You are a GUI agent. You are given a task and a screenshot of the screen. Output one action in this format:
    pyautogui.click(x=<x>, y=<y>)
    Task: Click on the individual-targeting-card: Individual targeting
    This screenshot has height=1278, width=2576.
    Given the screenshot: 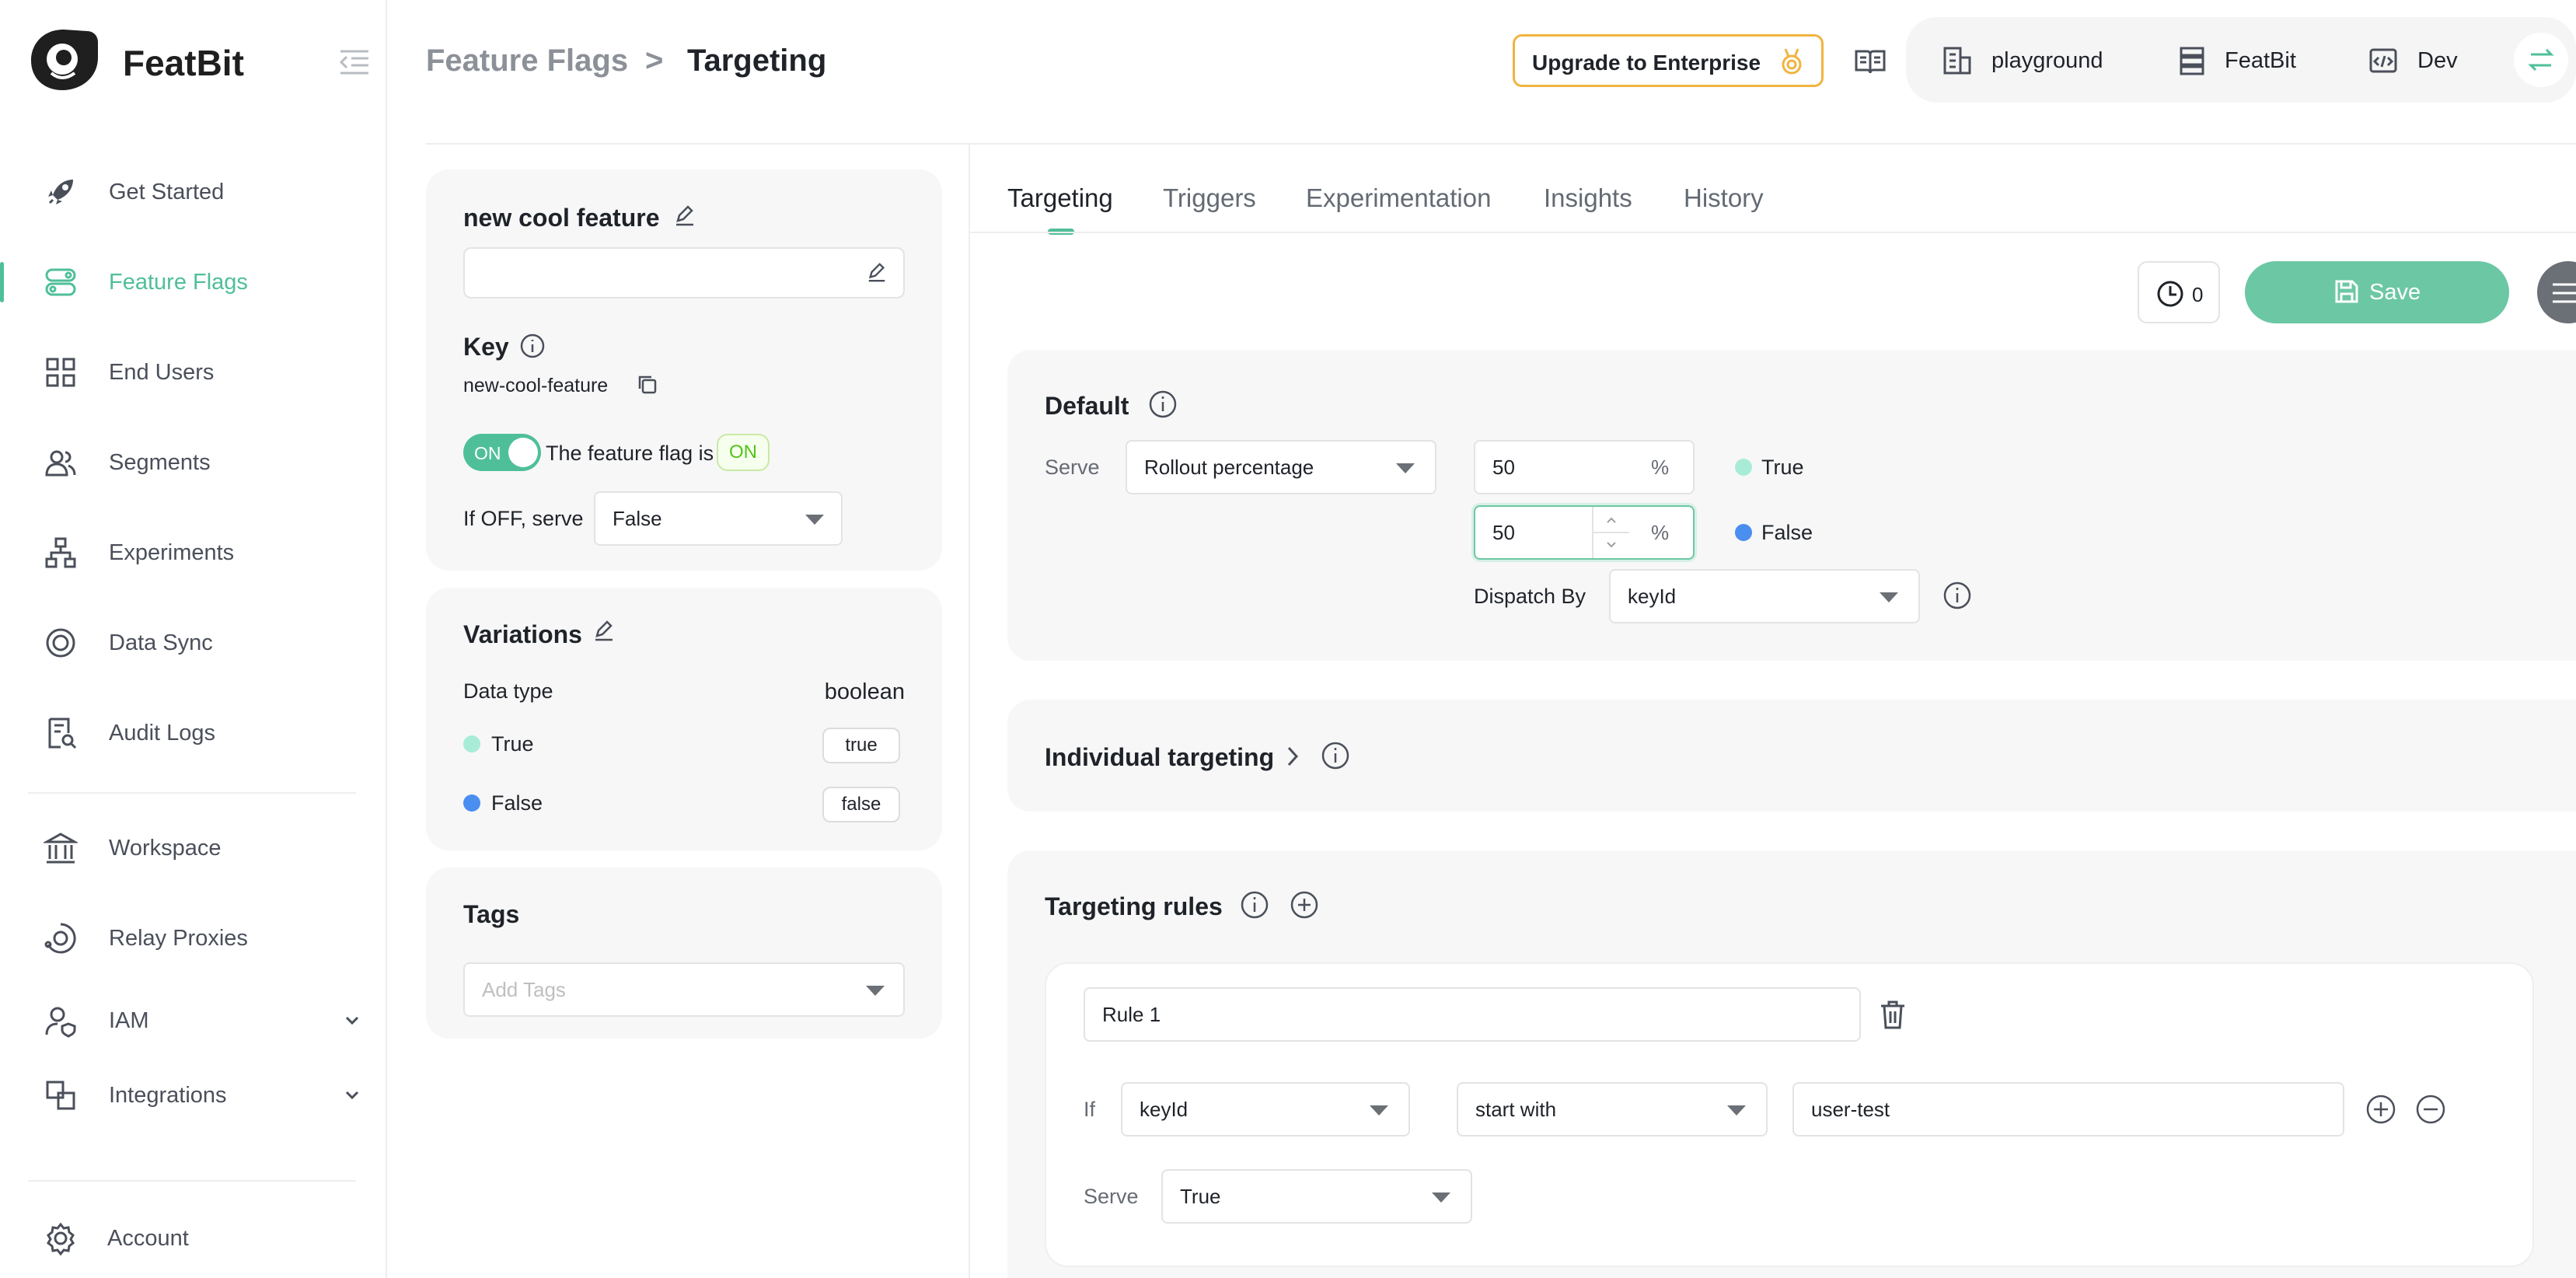 What is the action you would take?
    pyautogui.click(x=1792, y=756)
    